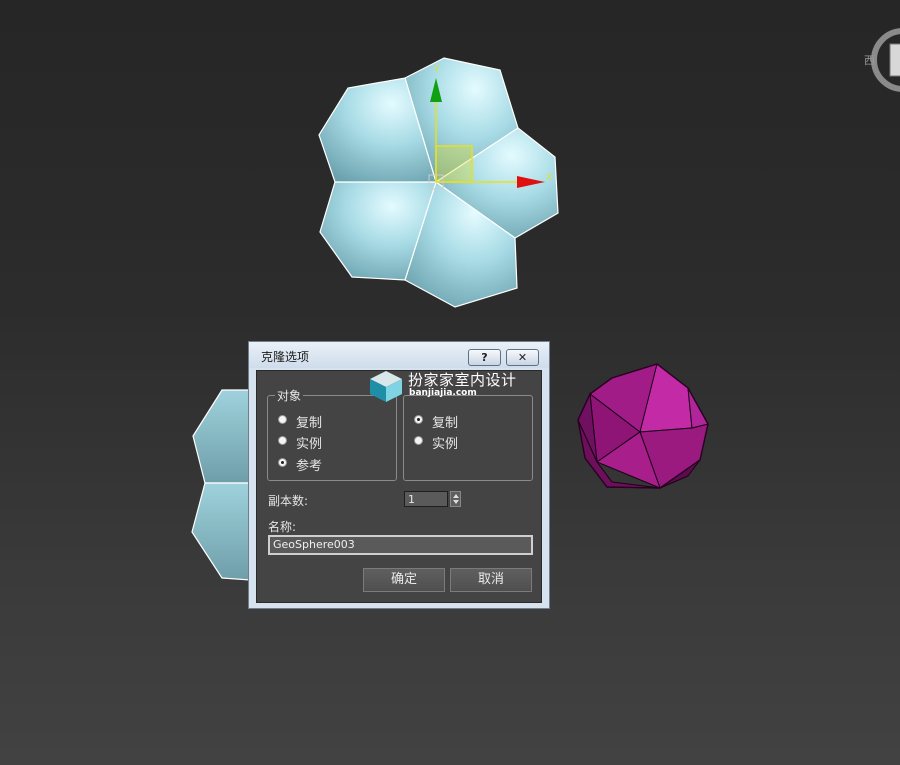 The height and width of the screenshot is (765, 900). What do you see at coordinates (456, 502) in the screenshot?
I see `spinner-down-icon` at bounding box center [456, 502].